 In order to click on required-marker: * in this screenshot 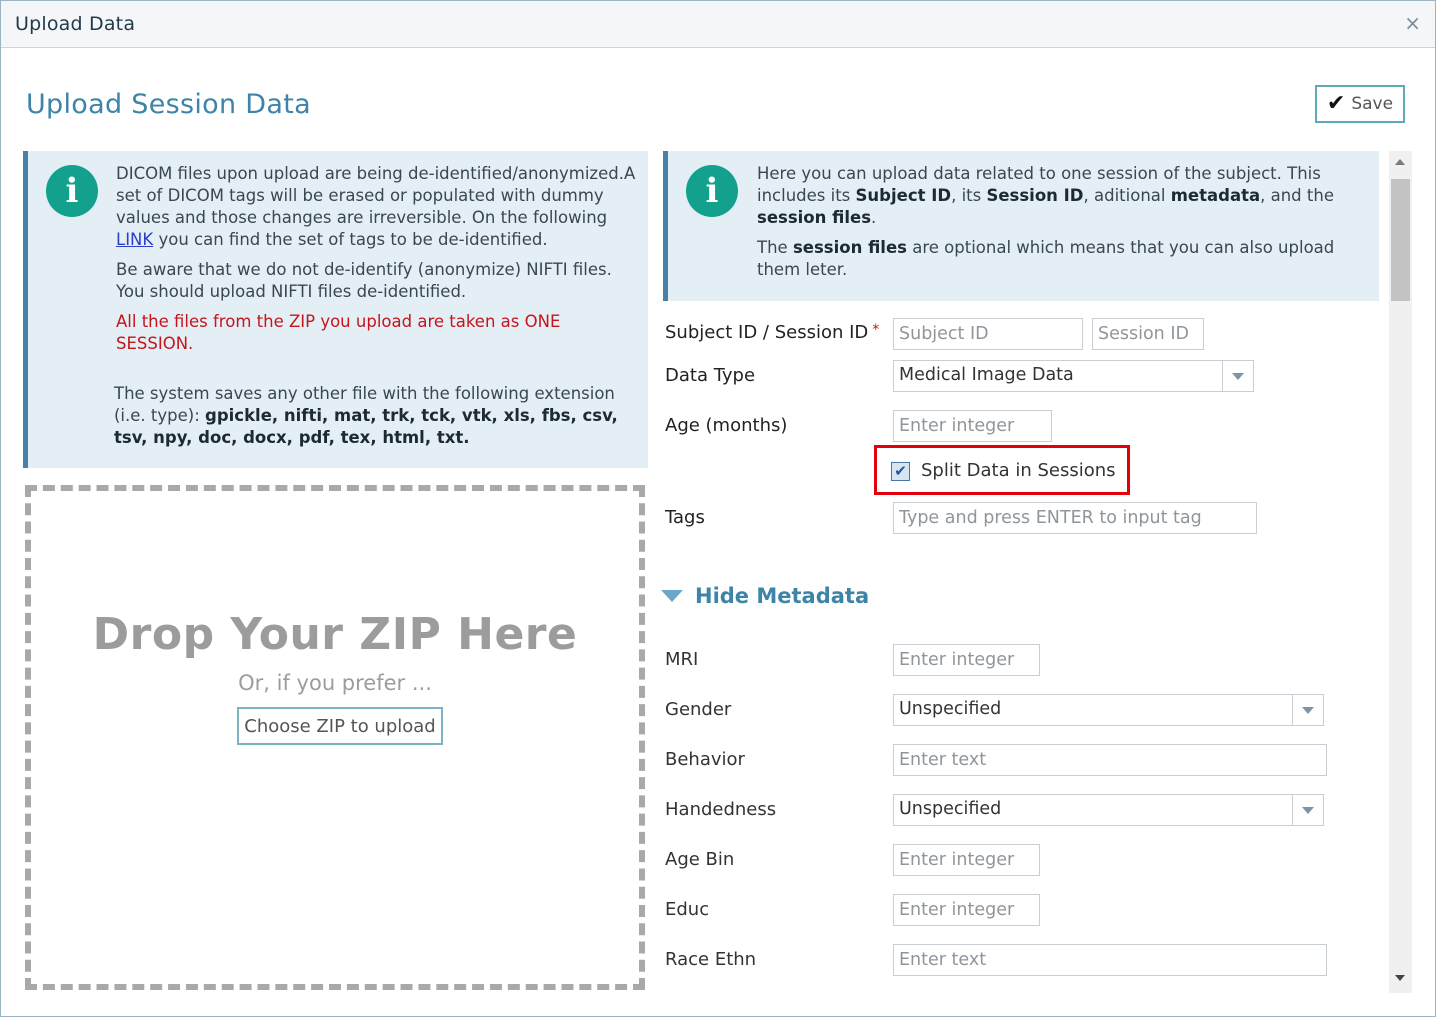, I will do `click(876, 330)`.